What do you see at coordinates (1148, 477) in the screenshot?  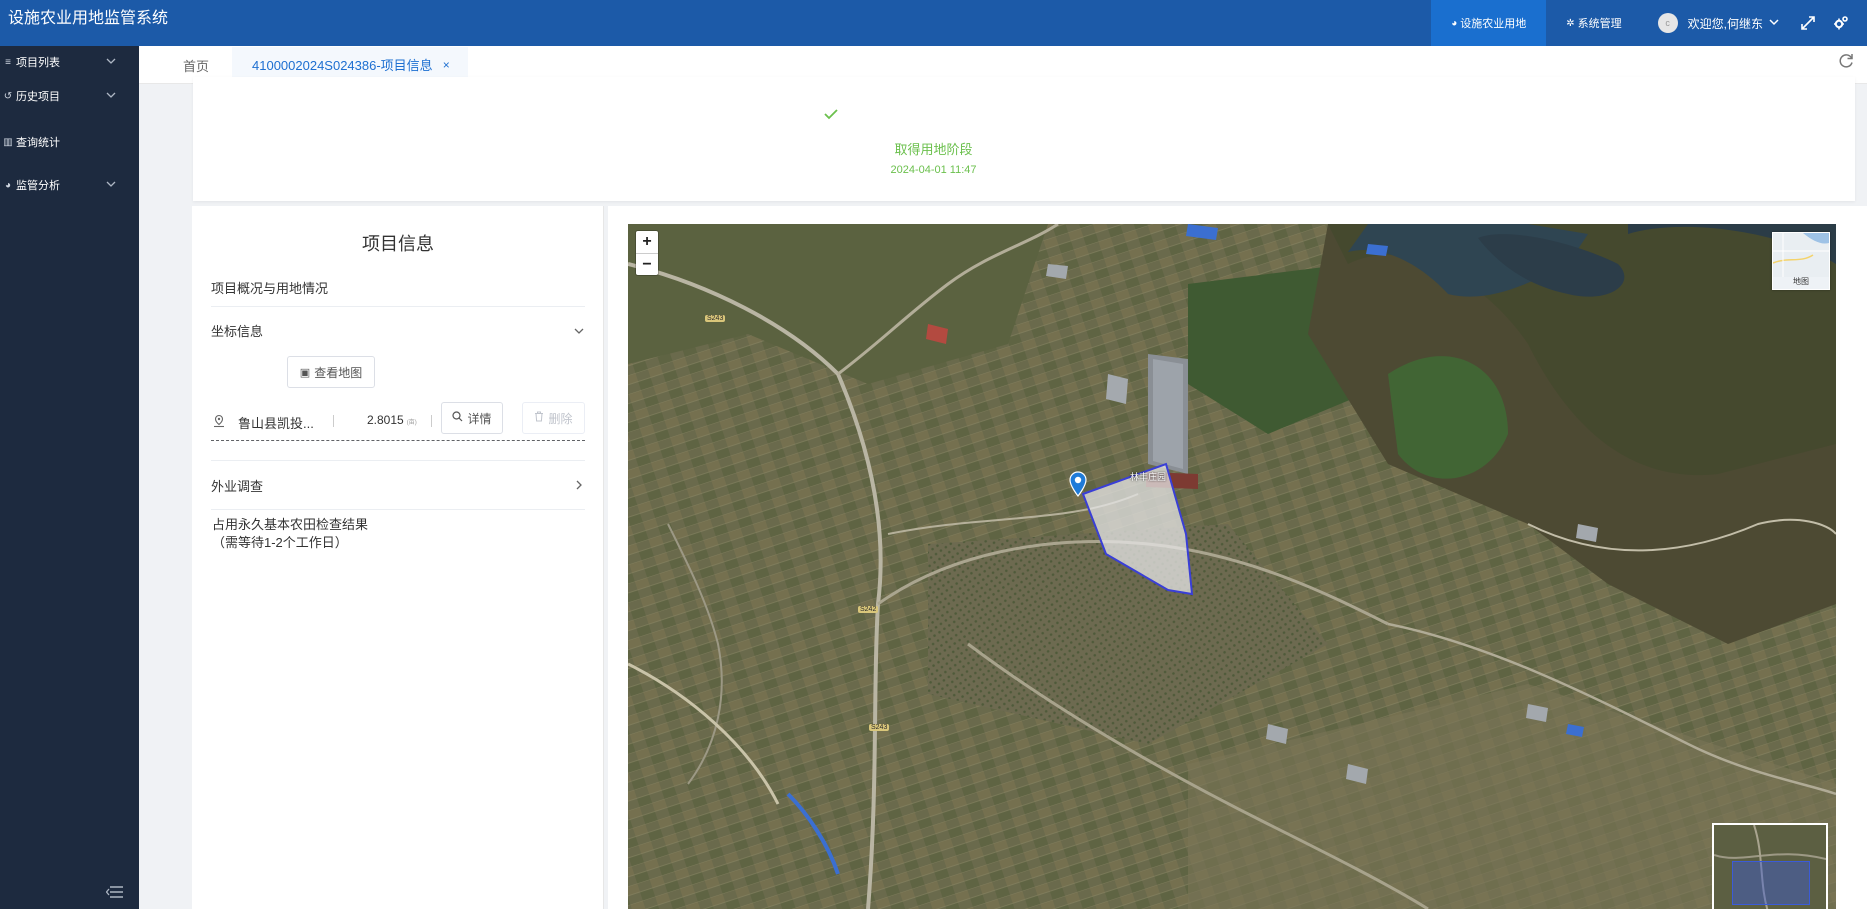 I see `map-place-label: 林丰庄园` at bounding box center [1148, 477].